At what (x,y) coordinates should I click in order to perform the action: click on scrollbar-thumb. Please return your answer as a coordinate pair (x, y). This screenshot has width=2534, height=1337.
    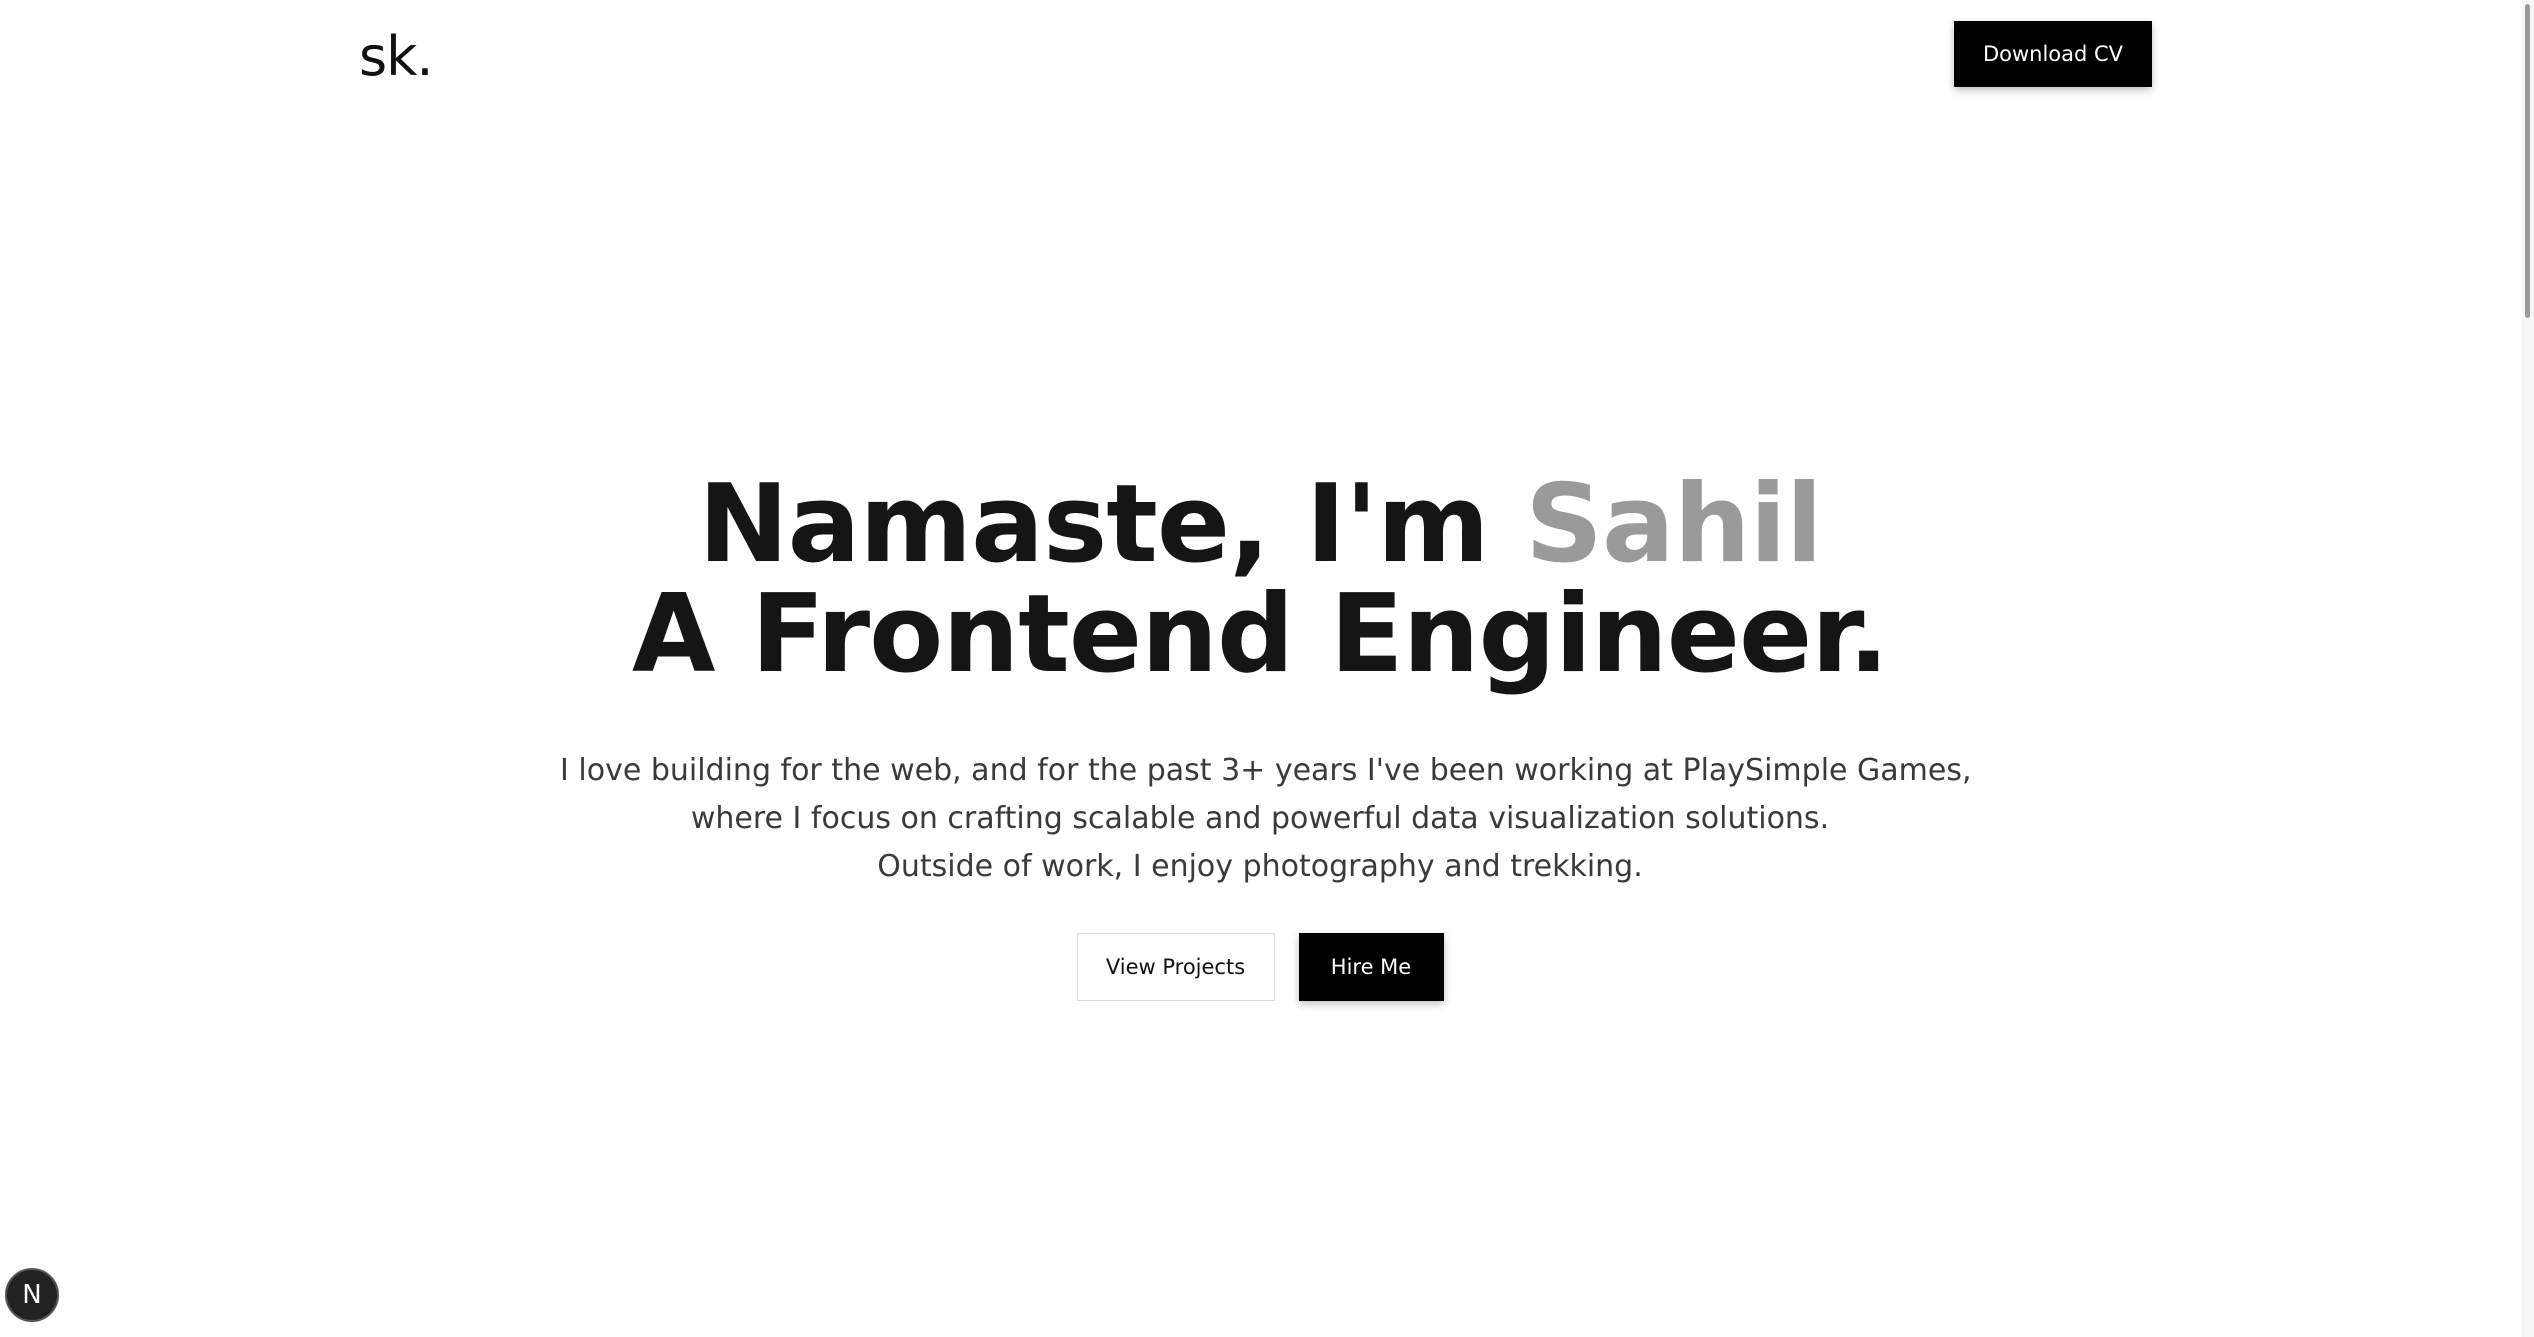
    Looking at the image, I should click on (2527, 161).